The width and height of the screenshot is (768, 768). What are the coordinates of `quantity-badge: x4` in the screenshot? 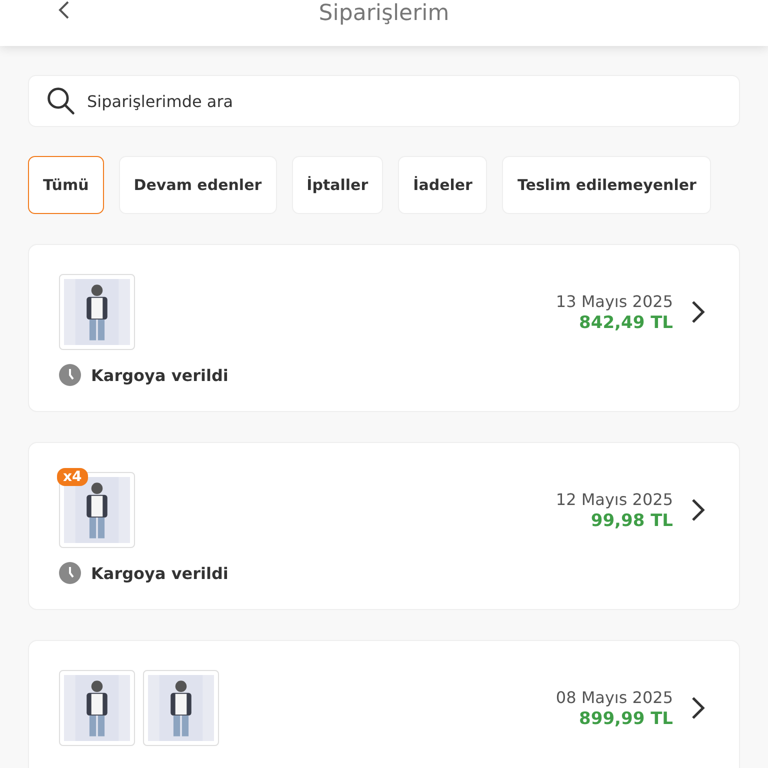 It's located at (72, 477).